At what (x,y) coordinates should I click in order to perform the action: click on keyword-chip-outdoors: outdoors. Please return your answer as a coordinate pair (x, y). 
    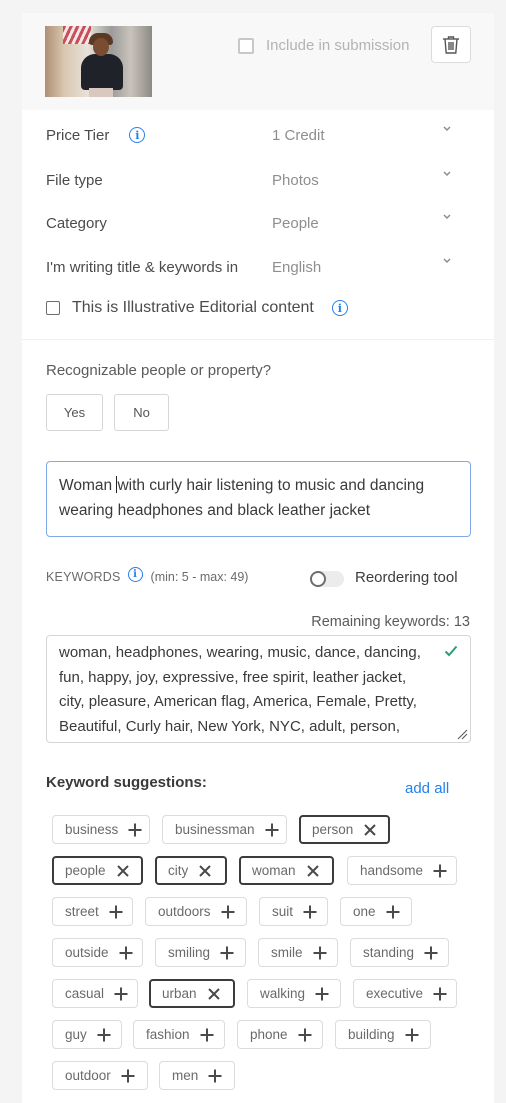
    Looking at the image, I should click on (196, 911).